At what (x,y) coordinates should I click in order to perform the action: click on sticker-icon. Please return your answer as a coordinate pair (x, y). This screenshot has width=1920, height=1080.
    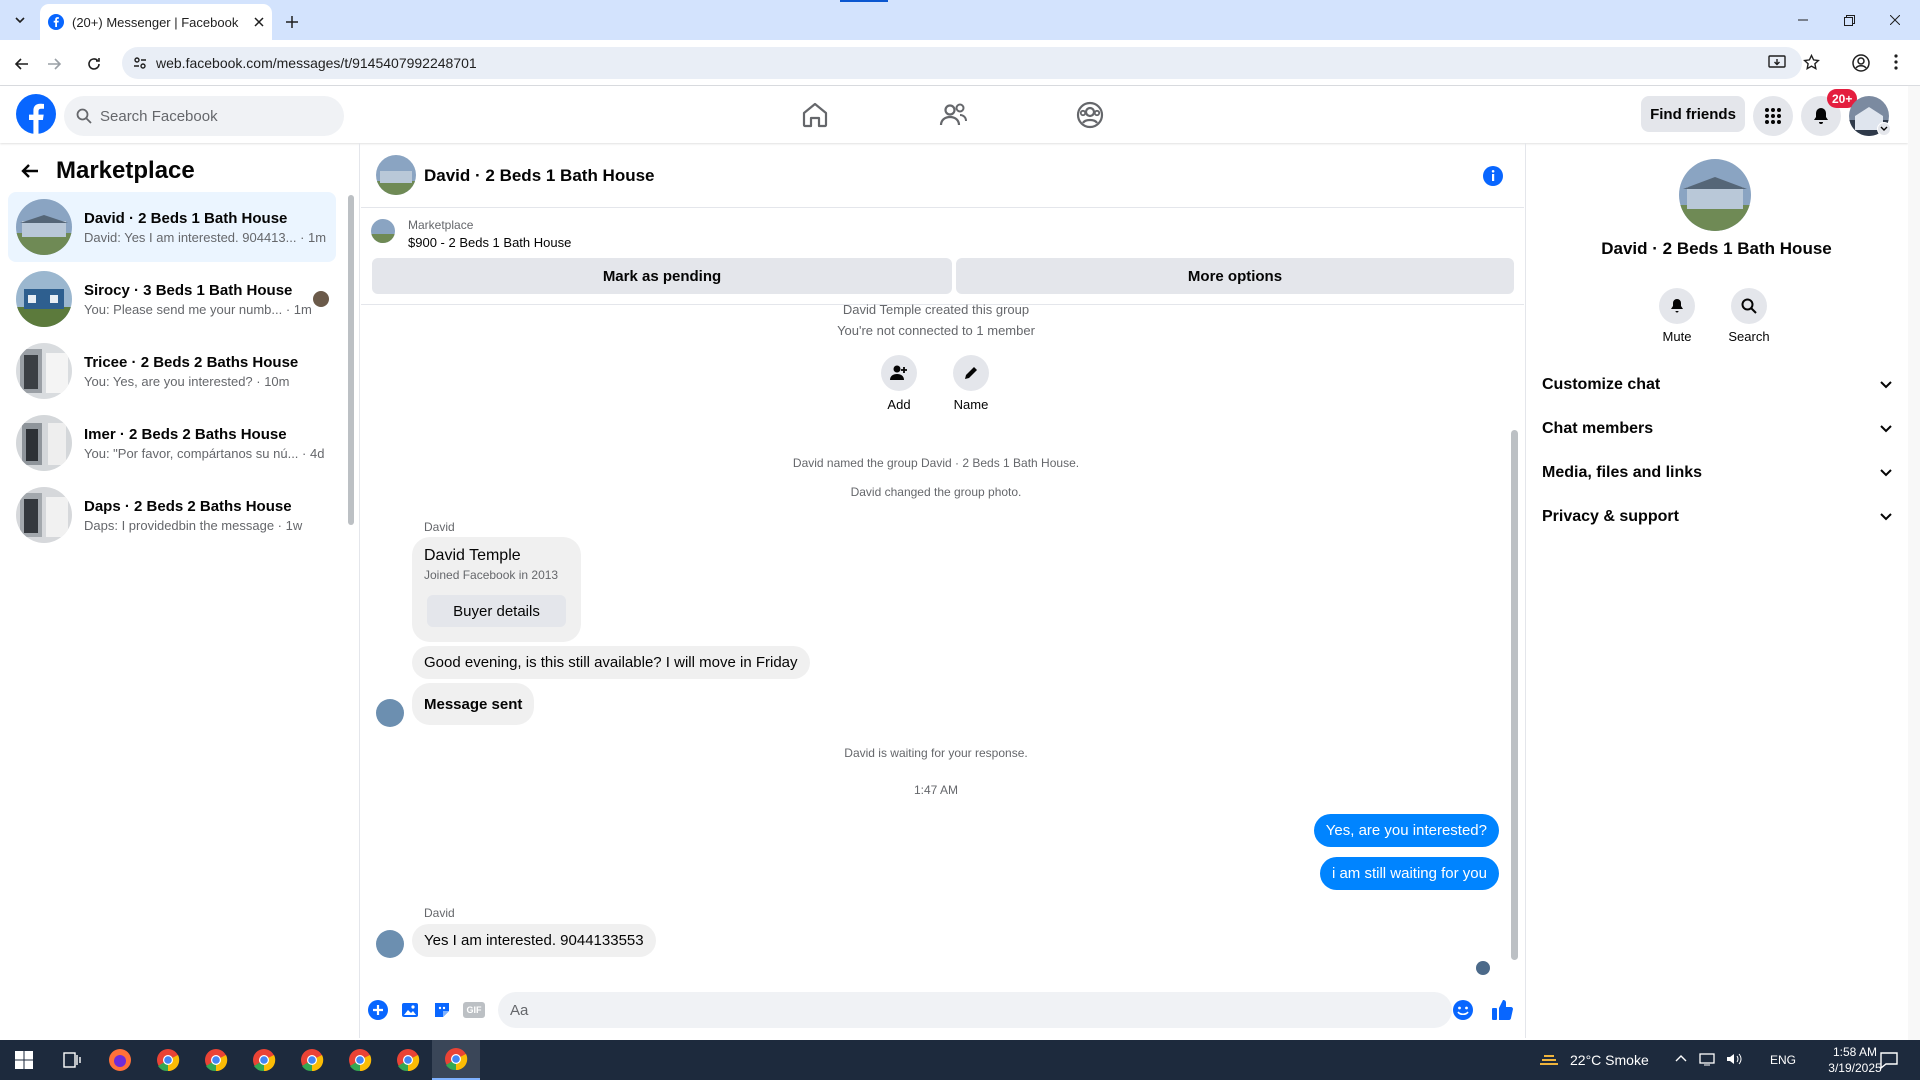
    Looking at the image, I should click on (442, 1010).